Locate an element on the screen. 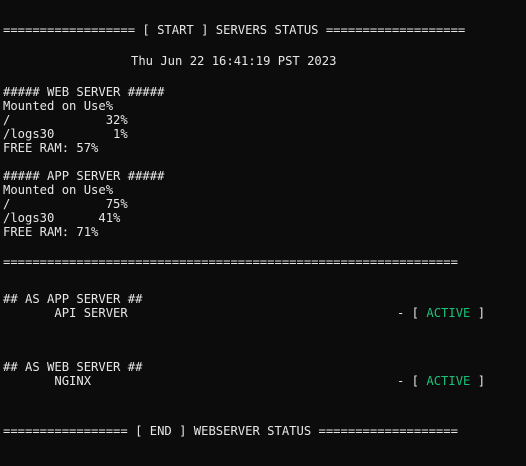 The height and width of the screenshot is (466, 526). web-server-columns: Mounted on Use% is located at coordinates (58, 106).